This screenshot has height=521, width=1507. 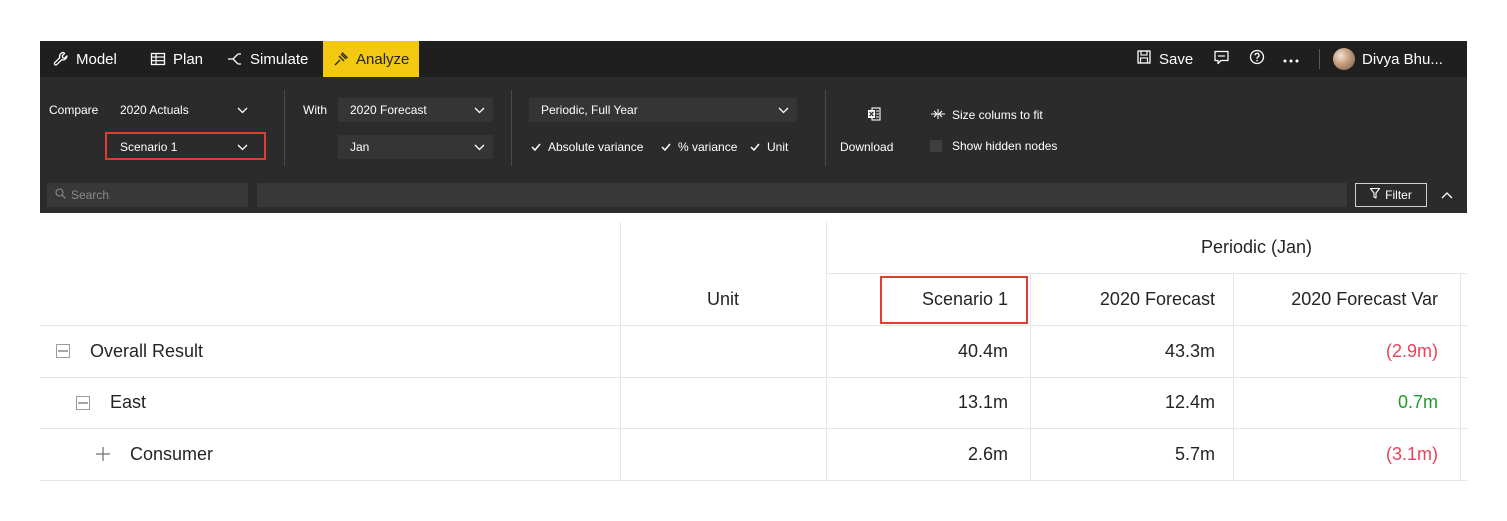 I want to click on help-icon, so click(x=1257, y=59).